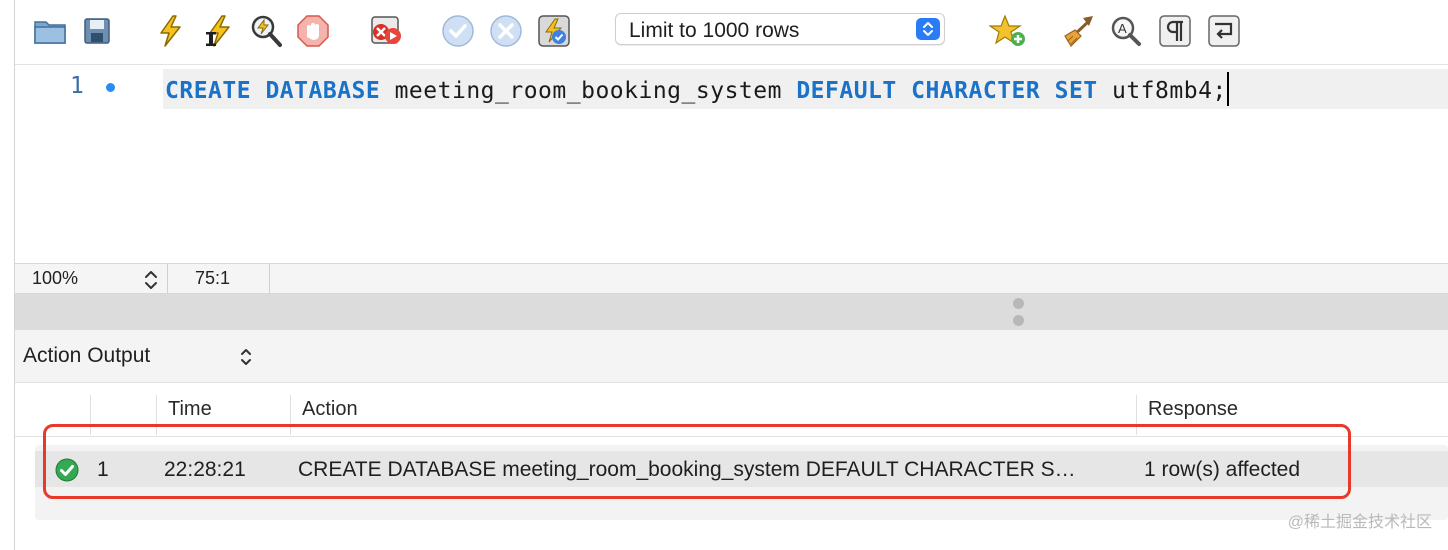 The height and width of the screenshot is (550, 1448). What do you see at coordinates (86, 356) in the screenshot?
I see `output-type-select: Action Output` at bounding box center [86, 356].